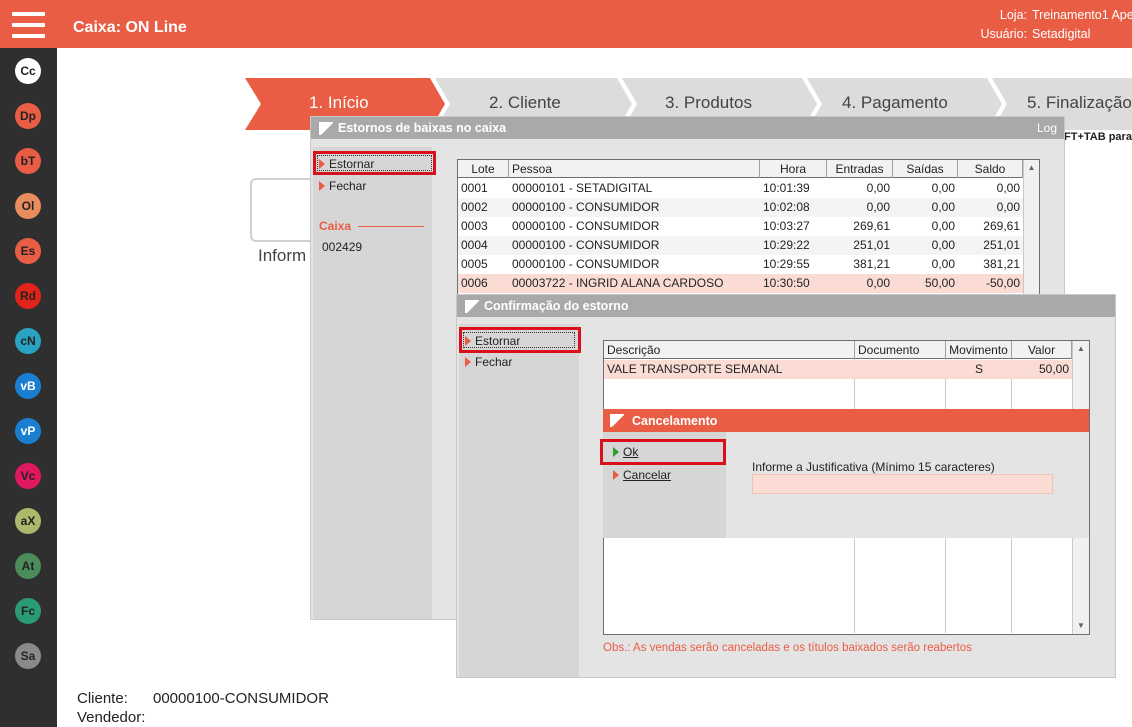 The image size is (1132, 727). Describe the element at coordinates (634, 169) in the screenshot. I see `col-pessoa: Pessoa` at that location.